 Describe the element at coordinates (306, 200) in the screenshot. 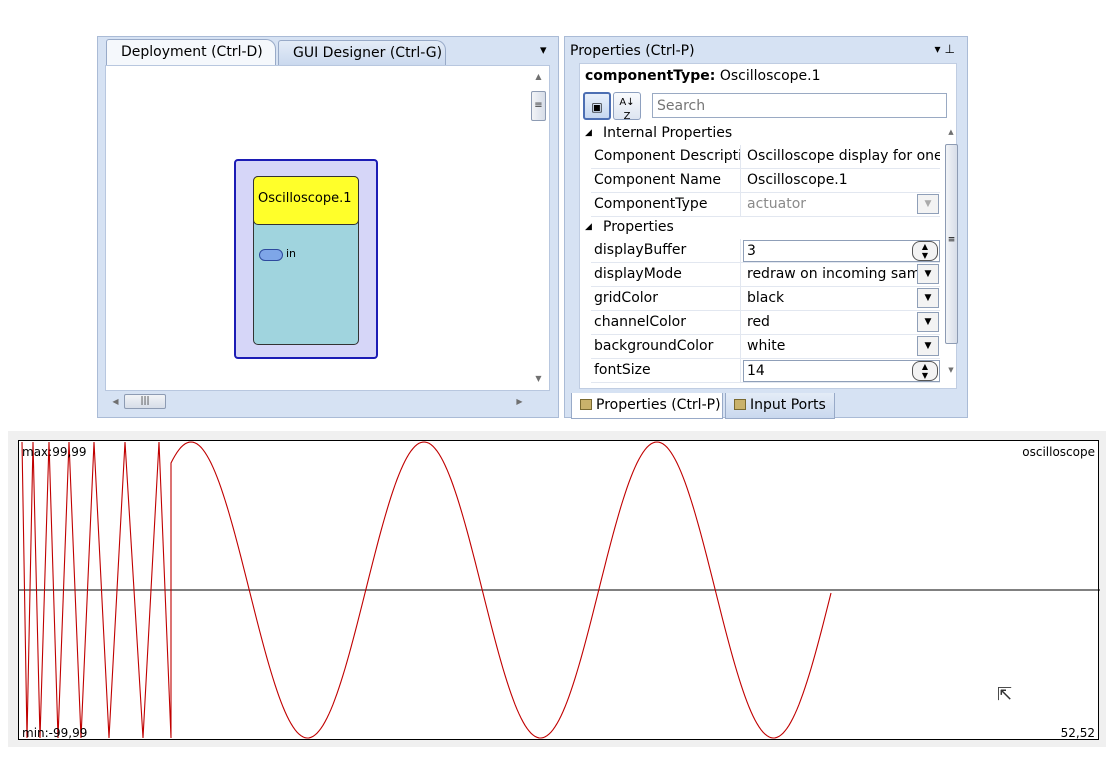

I see `component-title: Oscilloscope.1` at that location.